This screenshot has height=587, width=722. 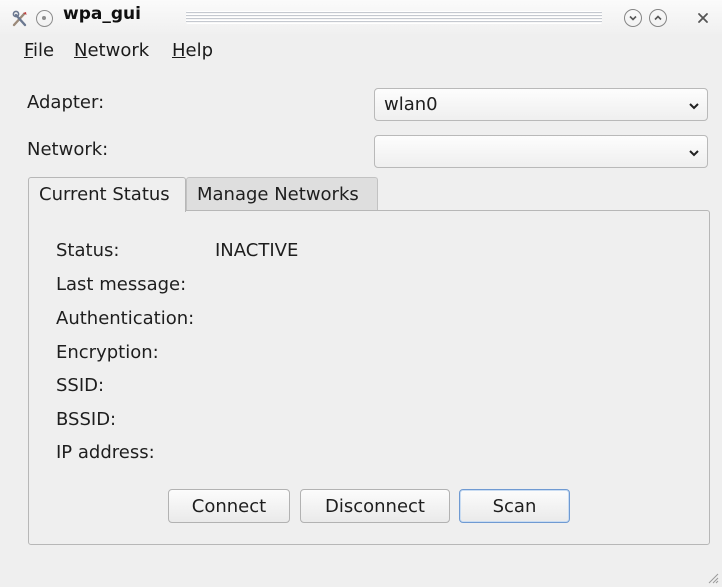 I want to click on resize-grip-icon, so click(x=712, y=577).